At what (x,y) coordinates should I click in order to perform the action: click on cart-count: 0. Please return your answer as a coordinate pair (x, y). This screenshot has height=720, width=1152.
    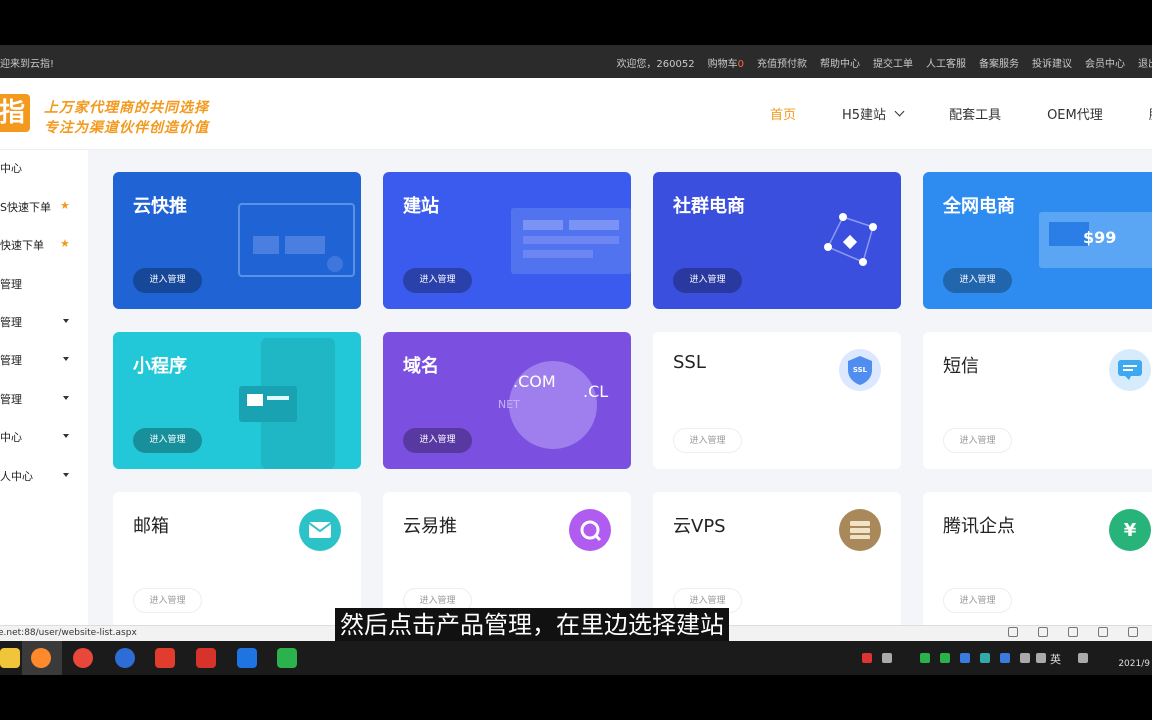
    Looking at the image, I should click on (740, 64).